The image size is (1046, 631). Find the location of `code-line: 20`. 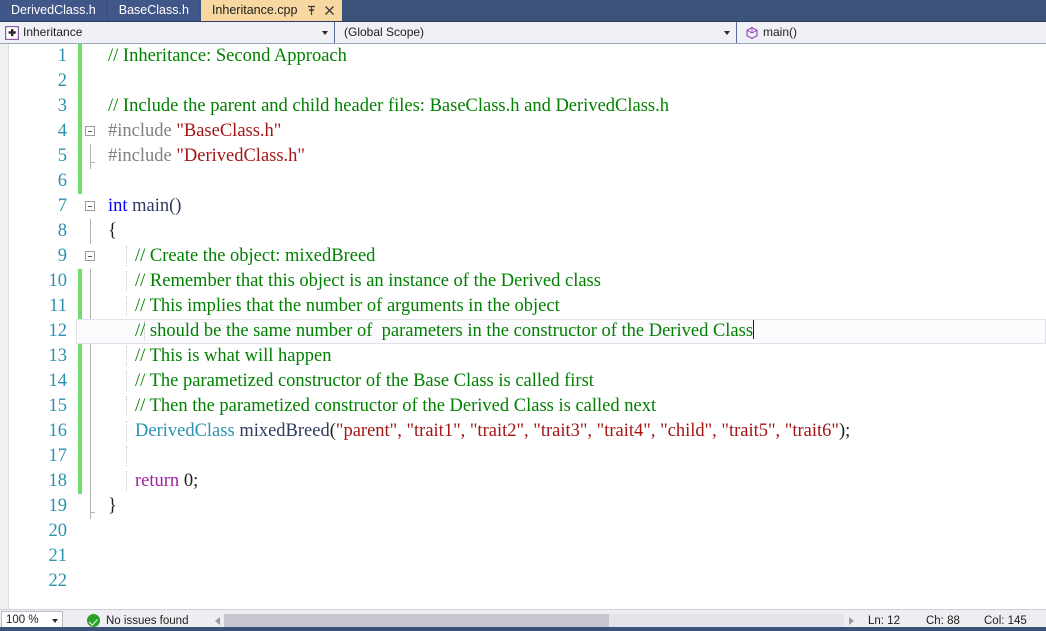

code-line: 20 is located at coordinates (527, 531).